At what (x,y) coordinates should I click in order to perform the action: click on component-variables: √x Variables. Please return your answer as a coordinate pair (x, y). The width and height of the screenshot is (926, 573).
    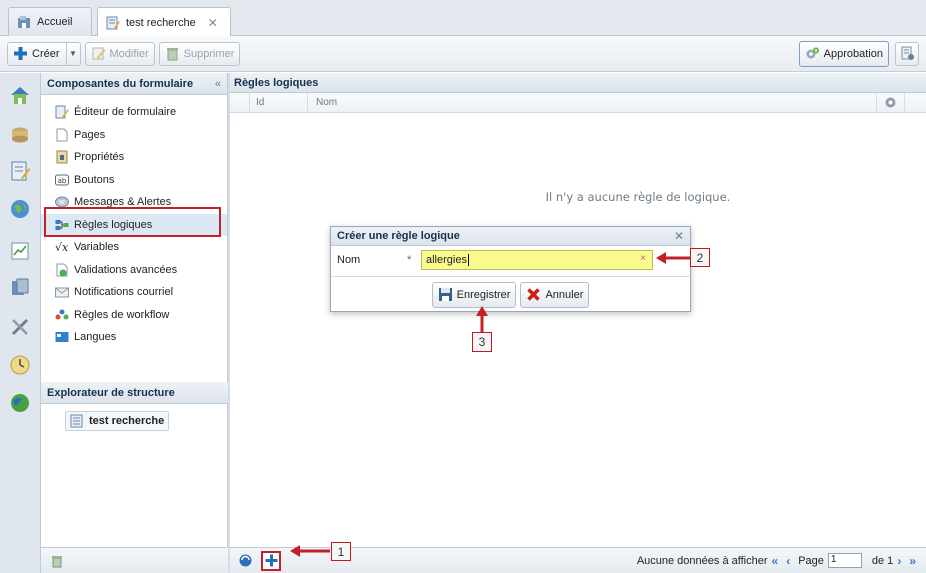
    Looking at the image, I should click on (134, 247).